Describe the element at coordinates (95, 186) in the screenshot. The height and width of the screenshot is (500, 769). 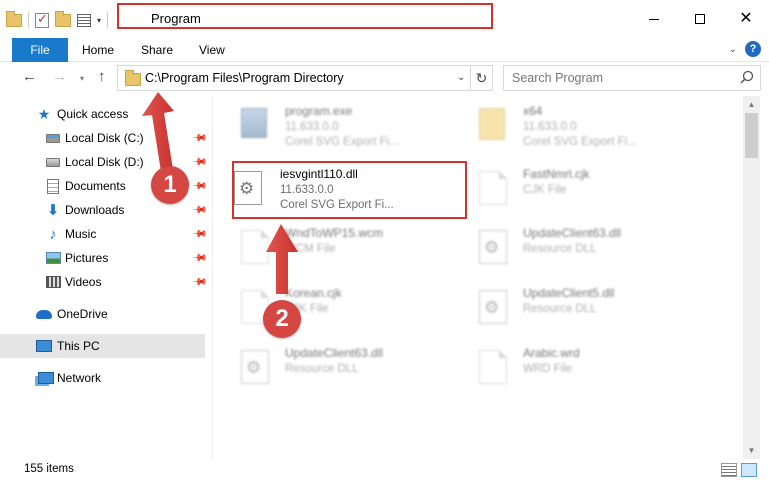
I see `sidebar-item-label: Documents` at that location.